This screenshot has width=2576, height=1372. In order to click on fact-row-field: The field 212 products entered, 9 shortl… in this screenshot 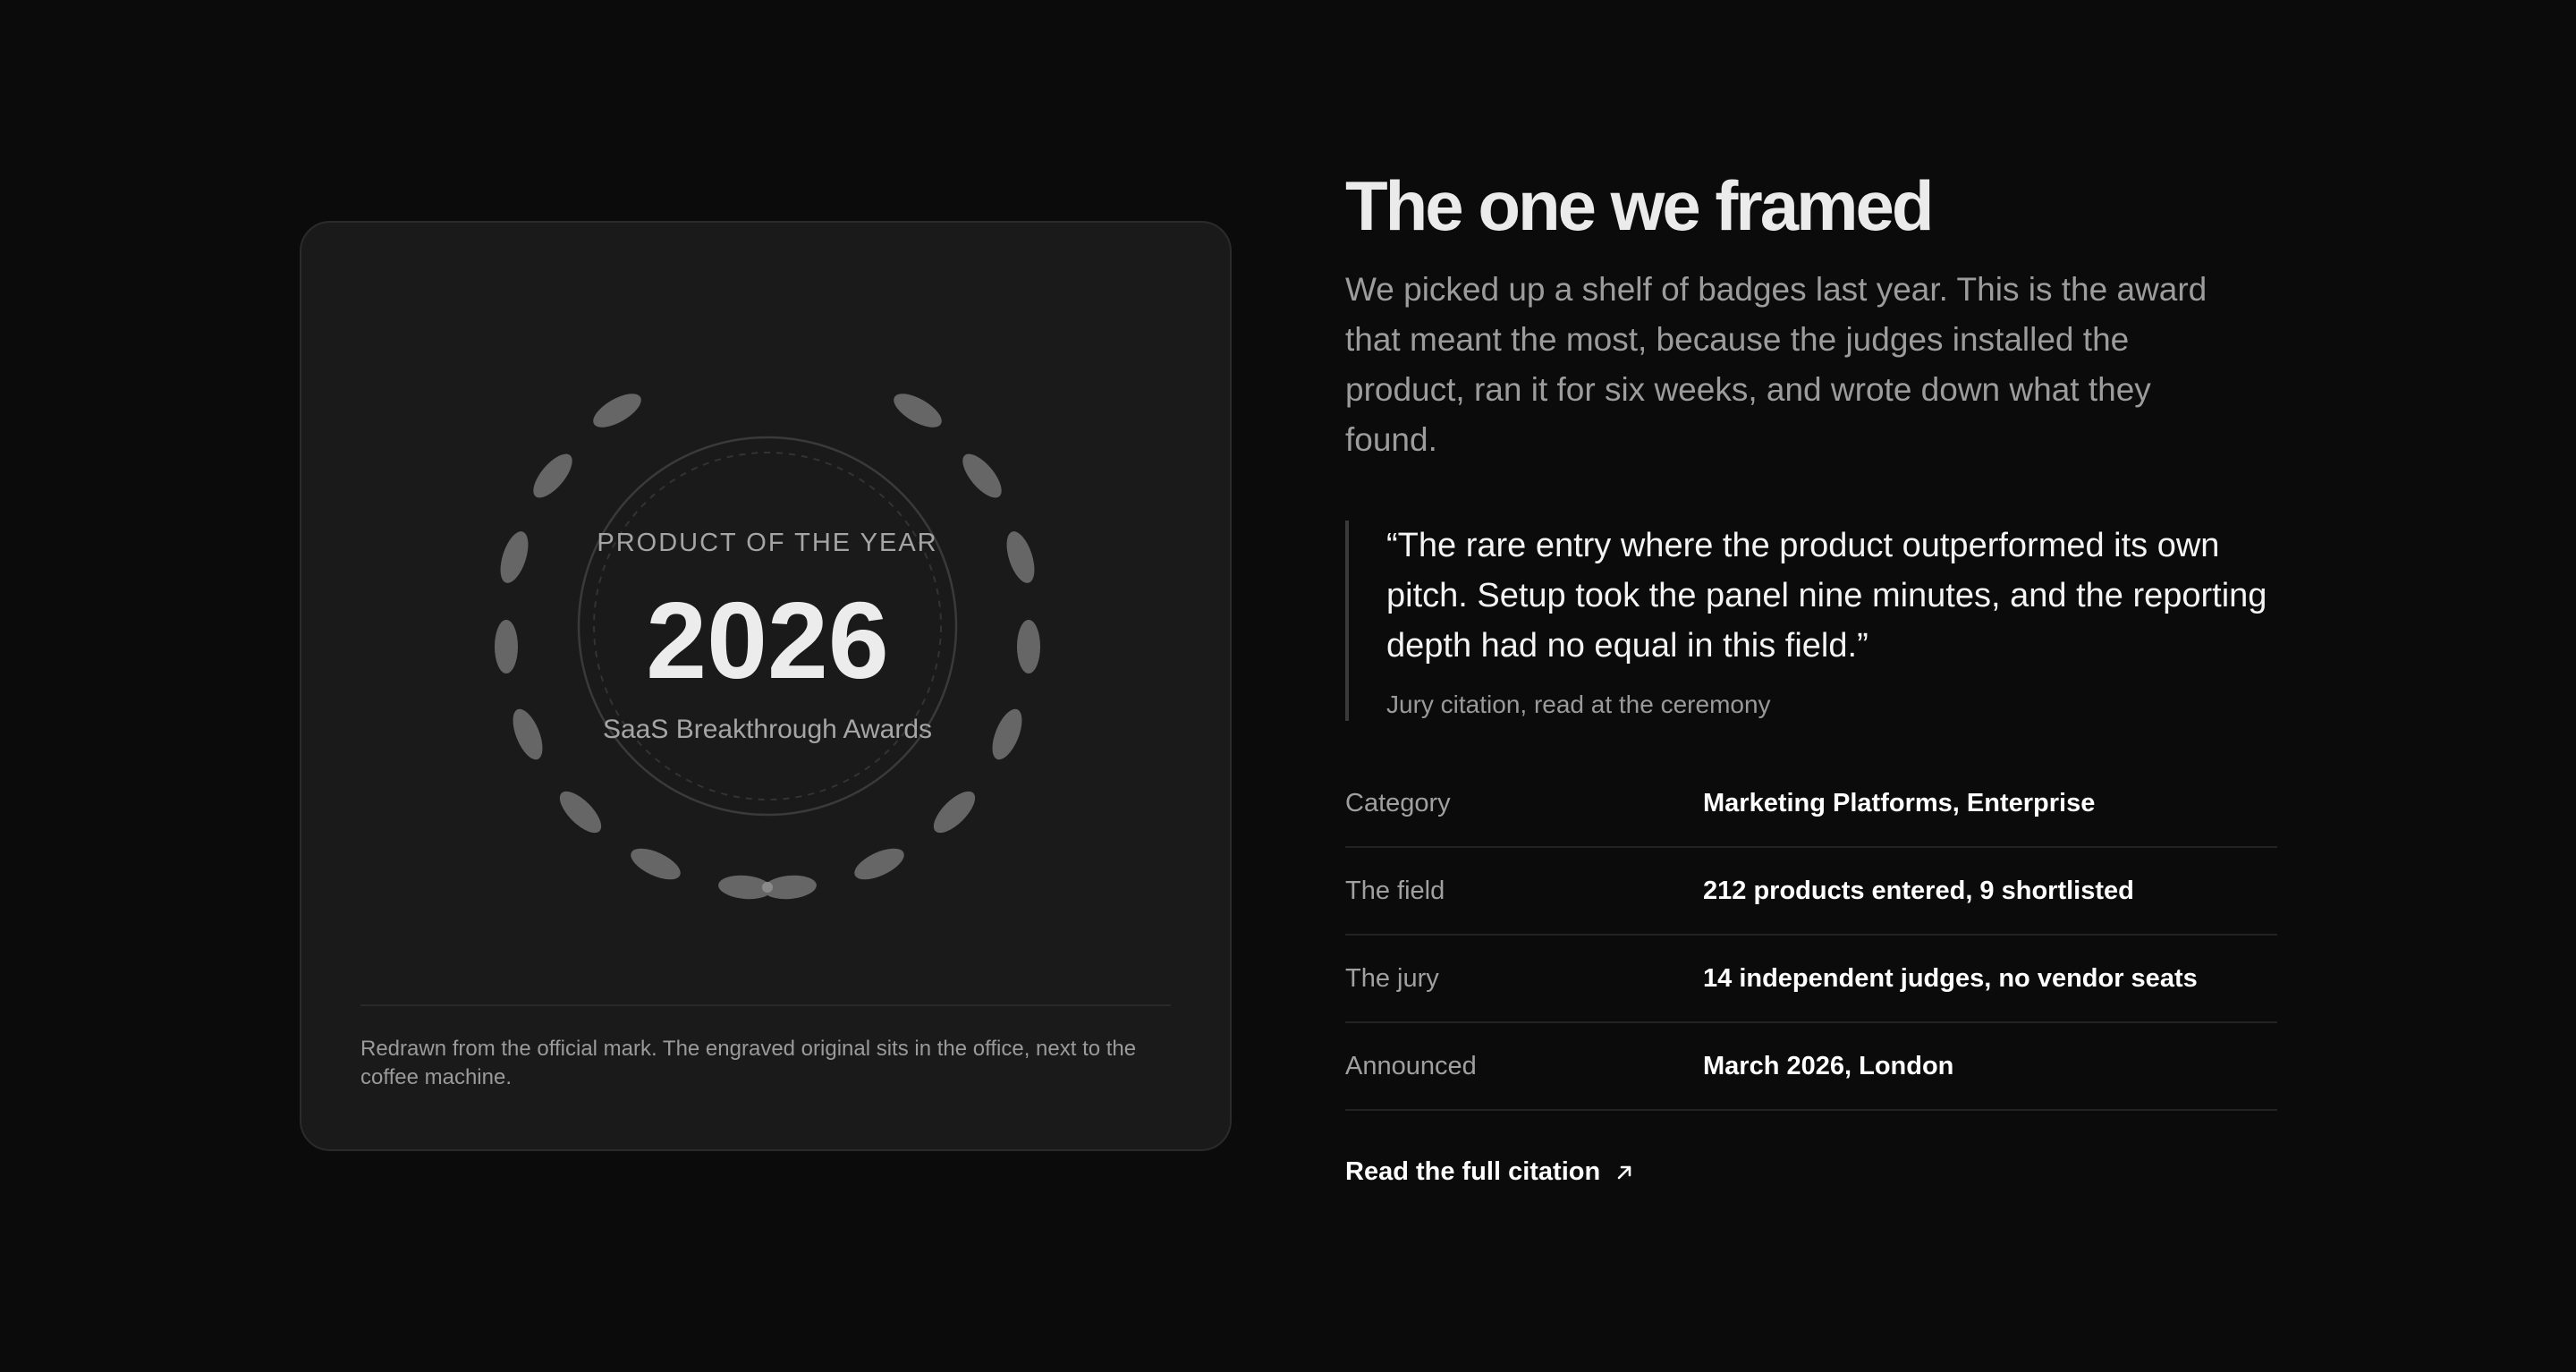, I will do `click(1811, 892)`.